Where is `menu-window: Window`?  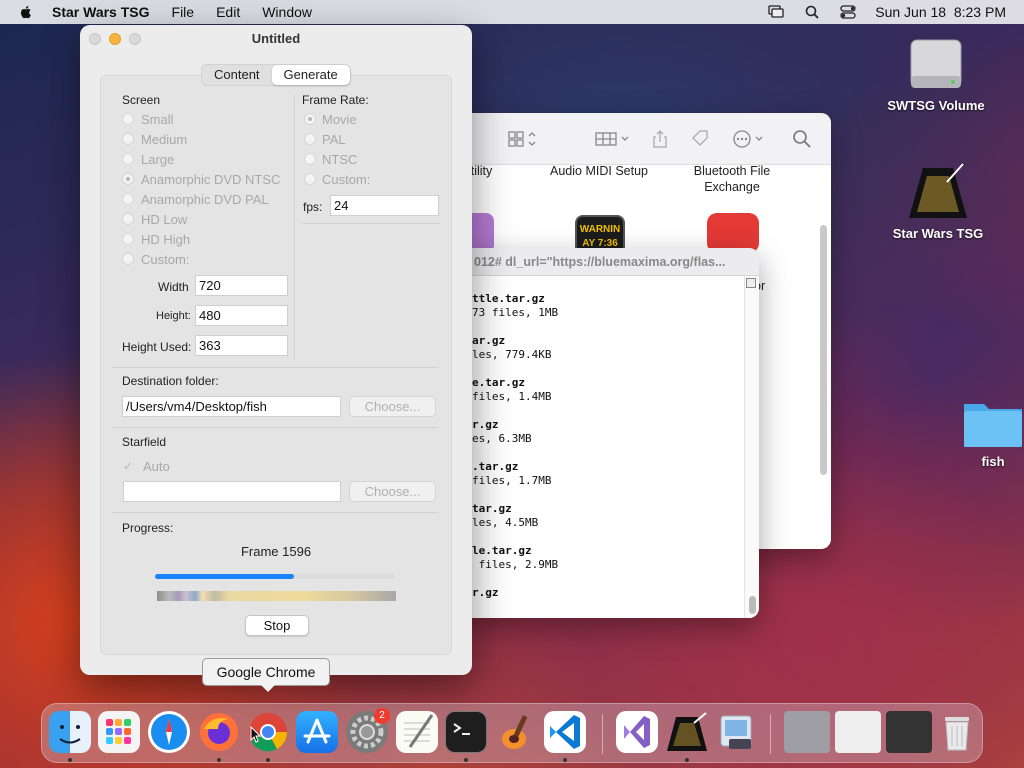 menu-window: Window is located at coordinates (287, 12).